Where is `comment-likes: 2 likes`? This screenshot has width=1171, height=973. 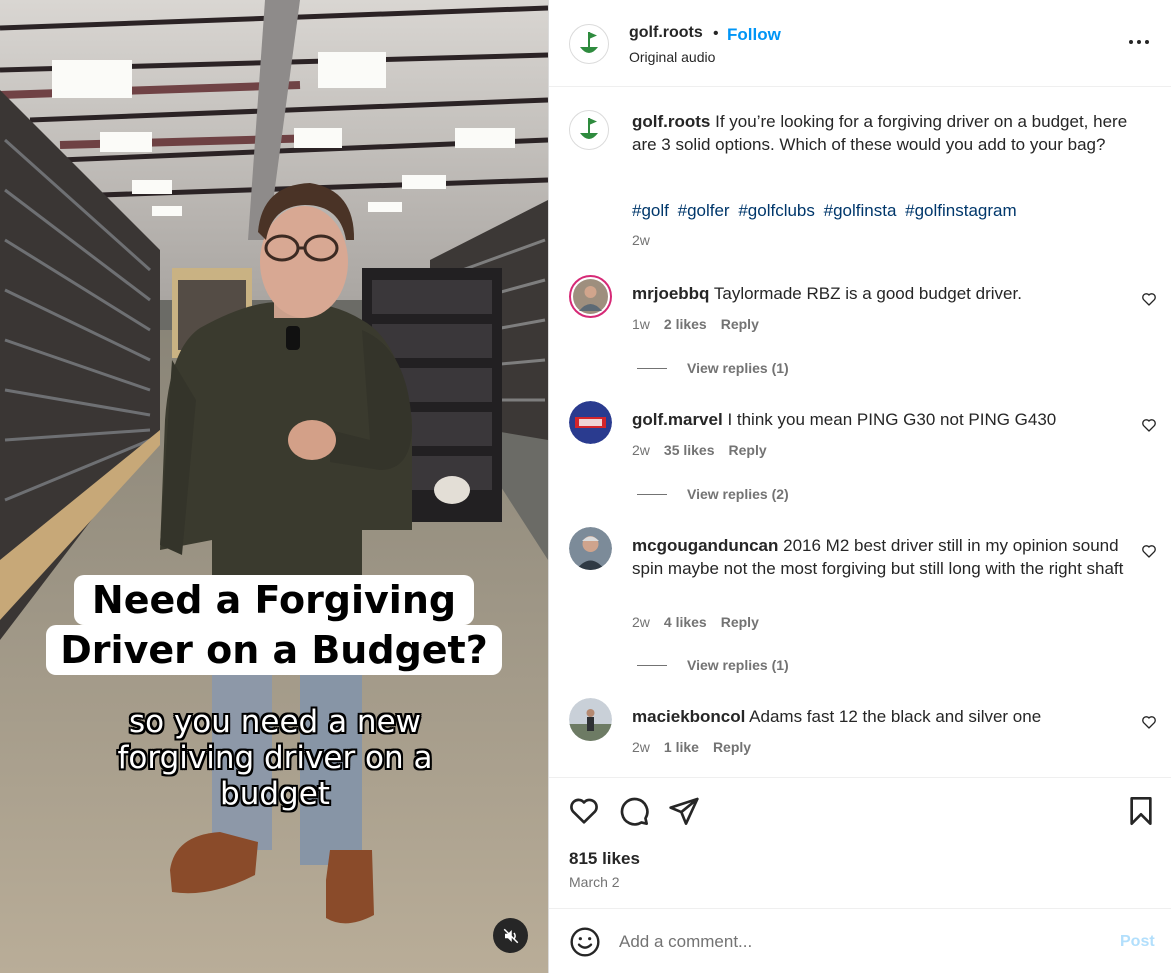 comment-likes: 2 likes is located at coordinates (685, 324).